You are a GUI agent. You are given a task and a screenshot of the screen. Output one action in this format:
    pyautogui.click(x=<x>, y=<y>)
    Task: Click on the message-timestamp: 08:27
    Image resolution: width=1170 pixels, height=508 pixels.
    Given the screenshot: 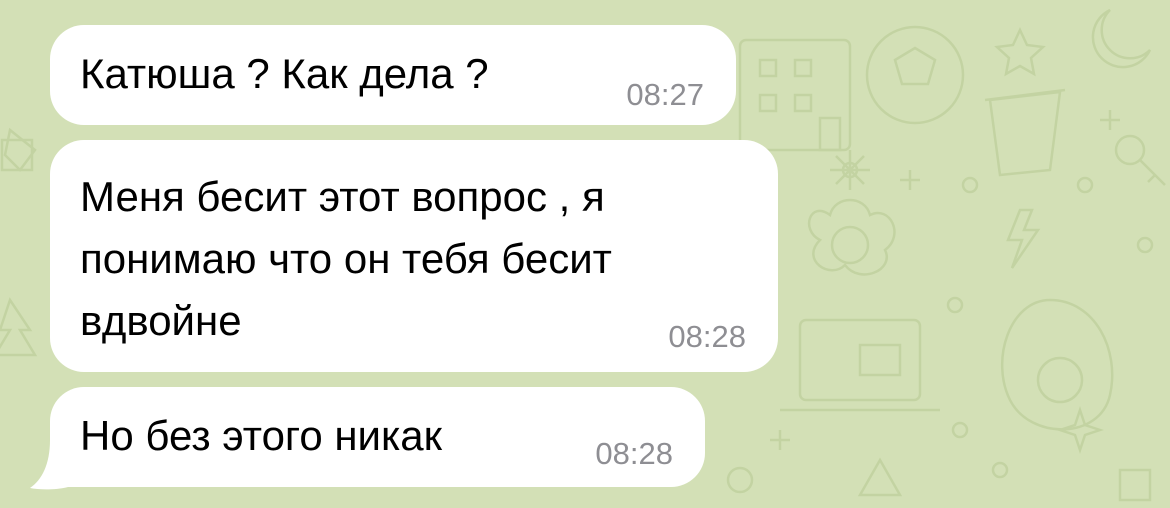 What is the action you would take?
    pyautogui.click(x=665, y=94)
    